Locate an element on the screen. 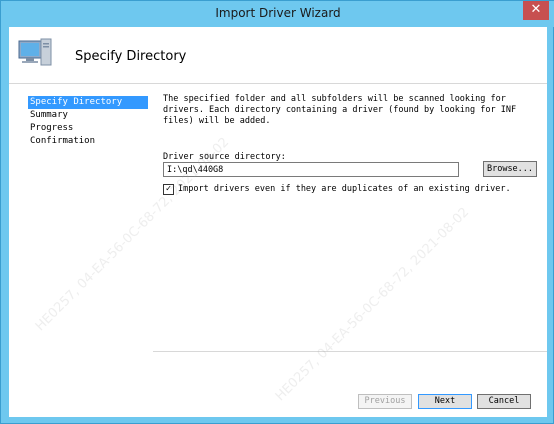 This screenshot has width=554, height=424. nav-step-specify-directory: Specify Directory is located at coordinates (88, 102).